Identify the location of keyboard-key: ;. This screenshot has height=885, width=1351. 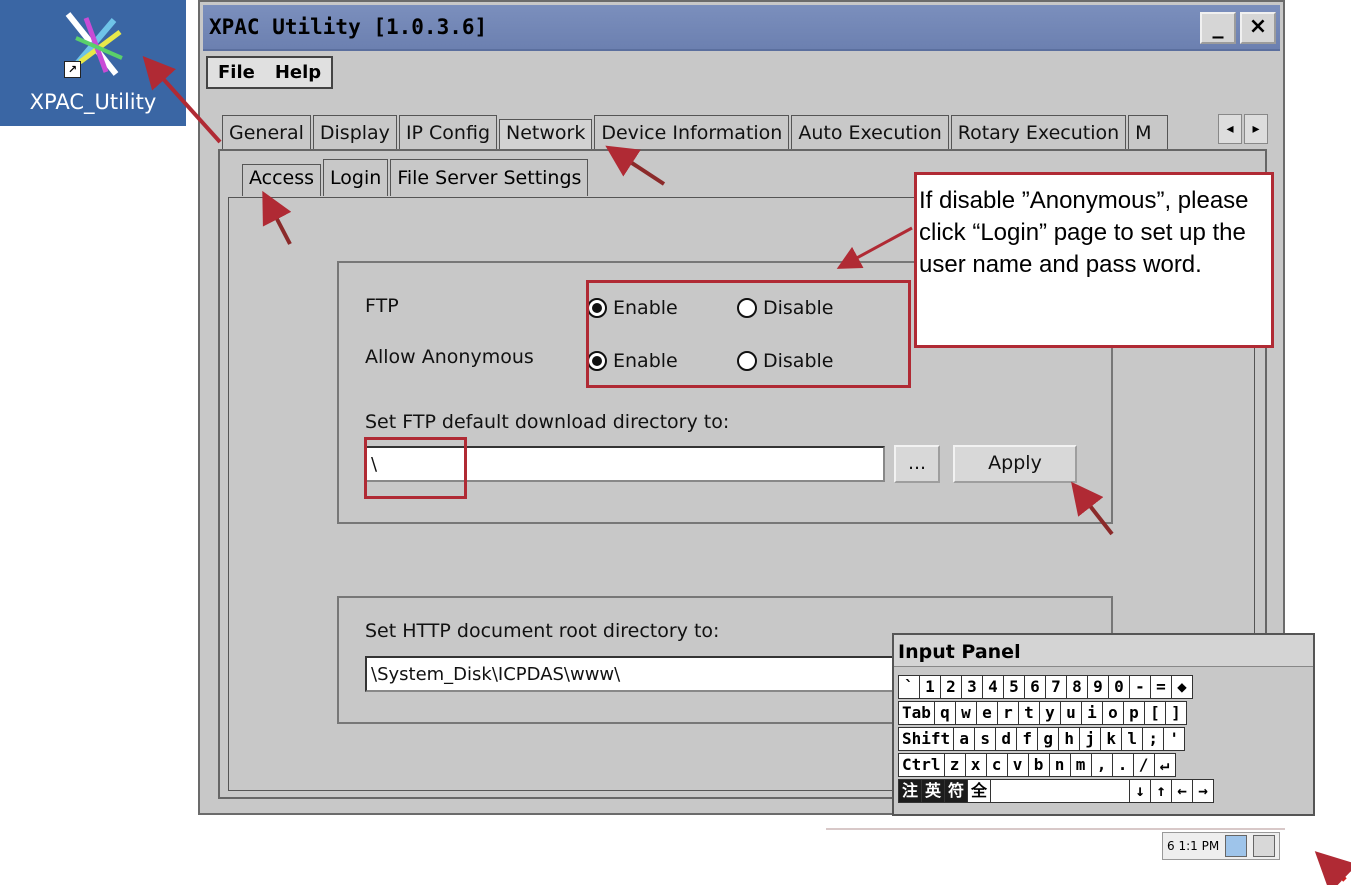
(1153, 739).